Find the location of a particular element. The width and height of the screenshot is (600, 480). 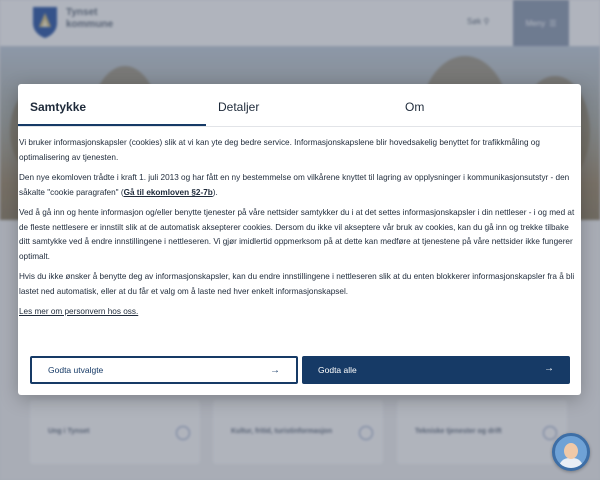

accept-selected-label: Godta utvalgte is located at coordinates (76, 370).